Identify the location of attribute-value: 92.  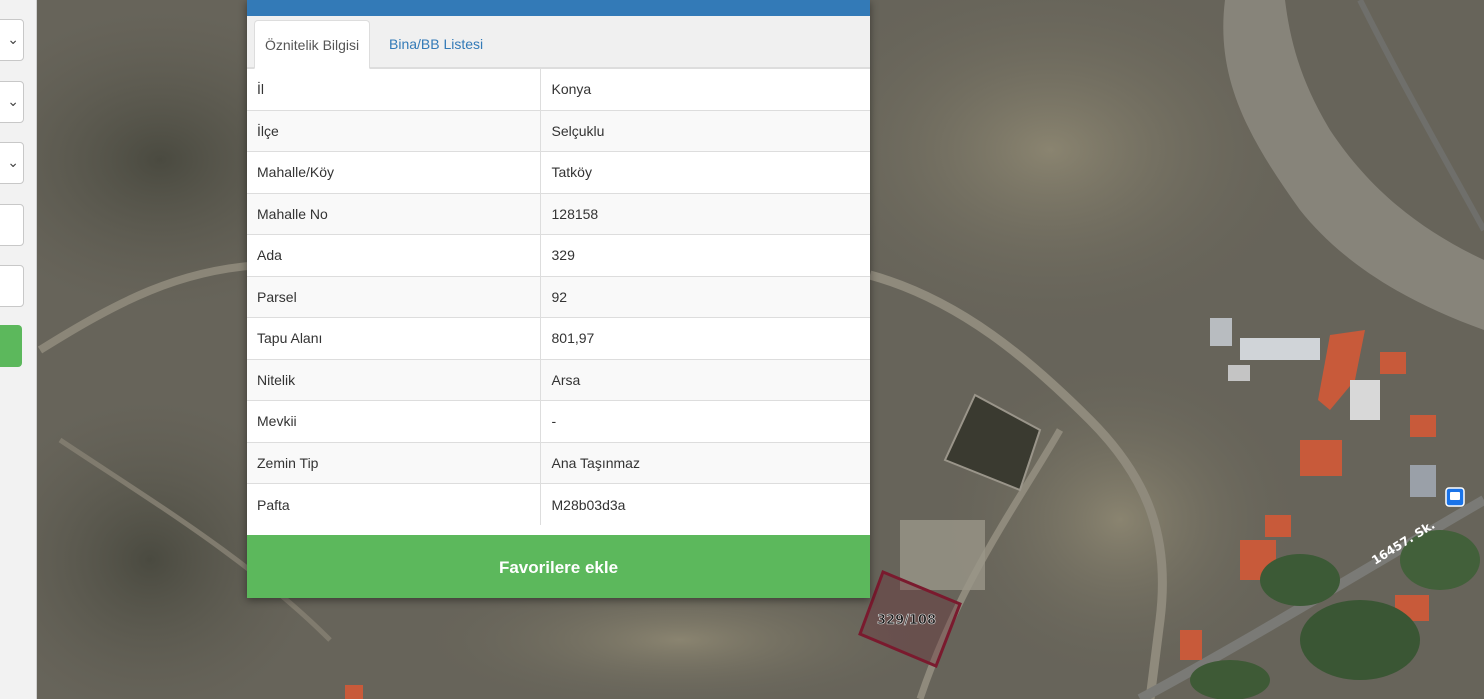
(705, 296).